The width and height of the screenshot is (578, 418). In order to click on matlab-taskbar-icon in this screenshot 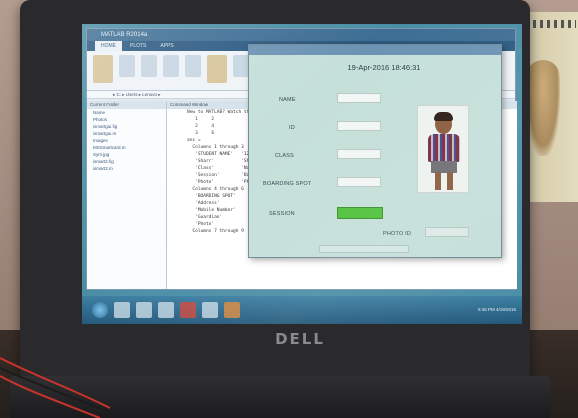, I will do `click(232, 310)`.